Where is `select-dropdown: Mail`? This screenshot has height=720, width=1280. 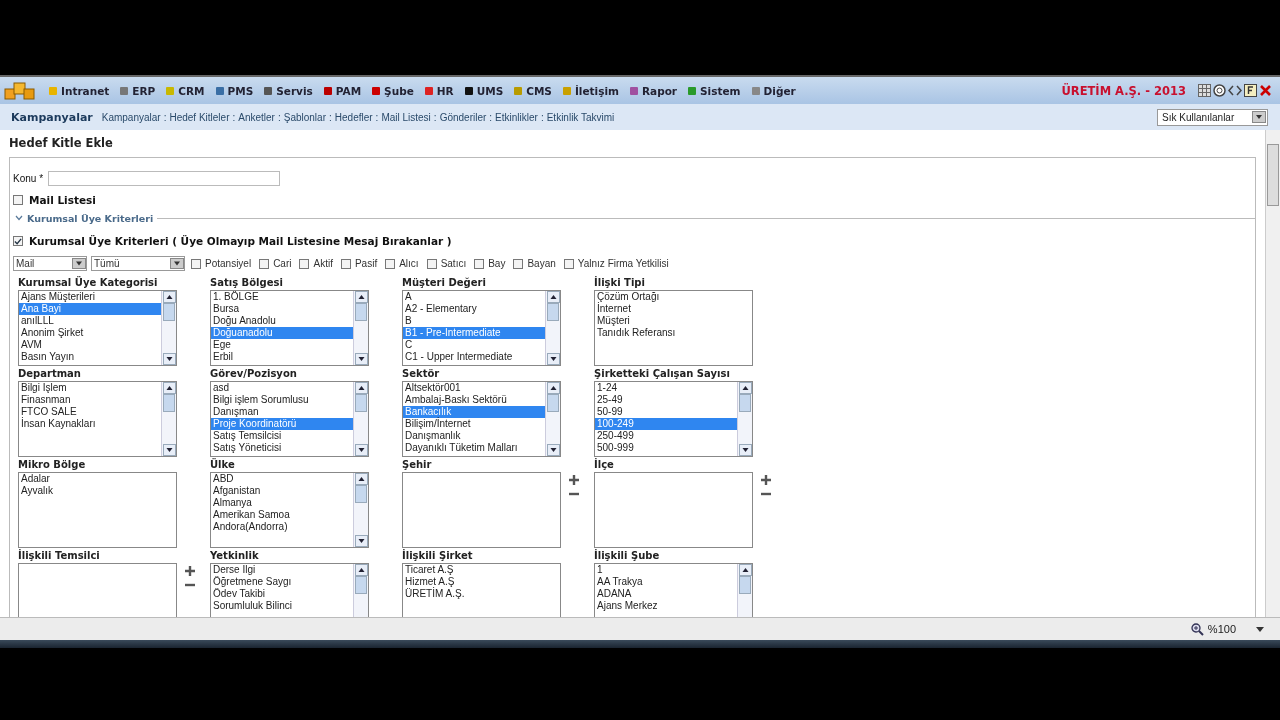 select-dropdown: Mail is located at coordinates (50, 263).